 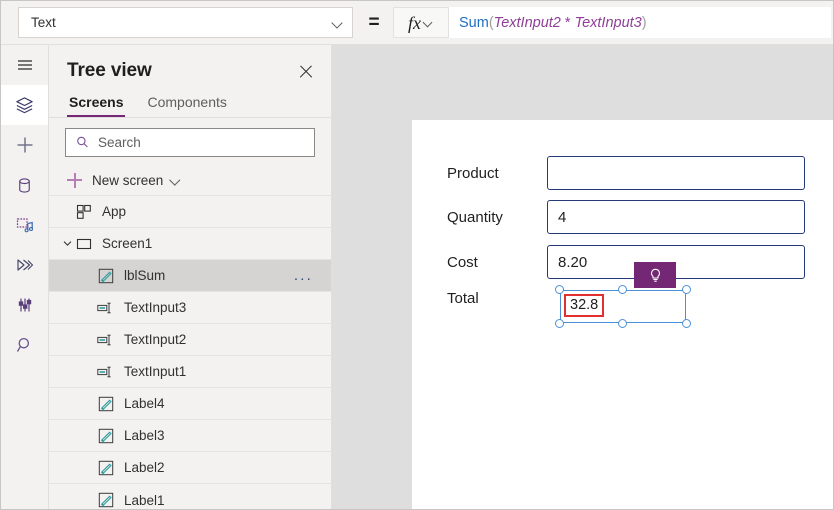 What do you see at coordinates (374, 22) in the screenshot?
I see `equals-sign: =` at bounding box center [374, 22].